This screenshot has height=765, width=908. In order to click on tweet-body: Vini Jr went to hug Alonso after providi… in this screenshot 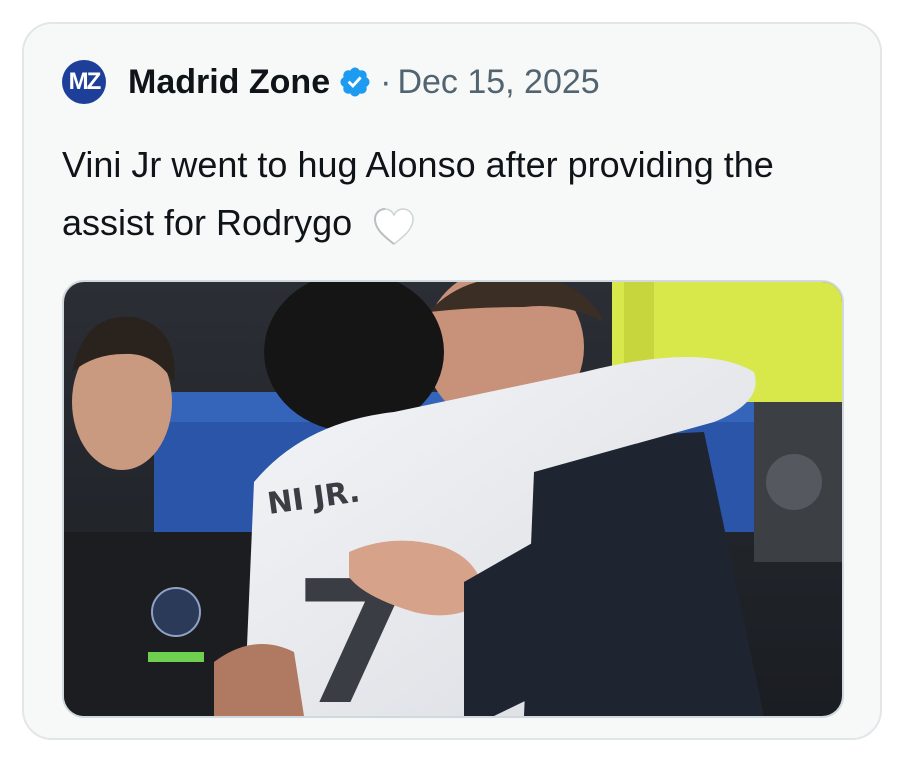, I will do `click(418, 193)`.